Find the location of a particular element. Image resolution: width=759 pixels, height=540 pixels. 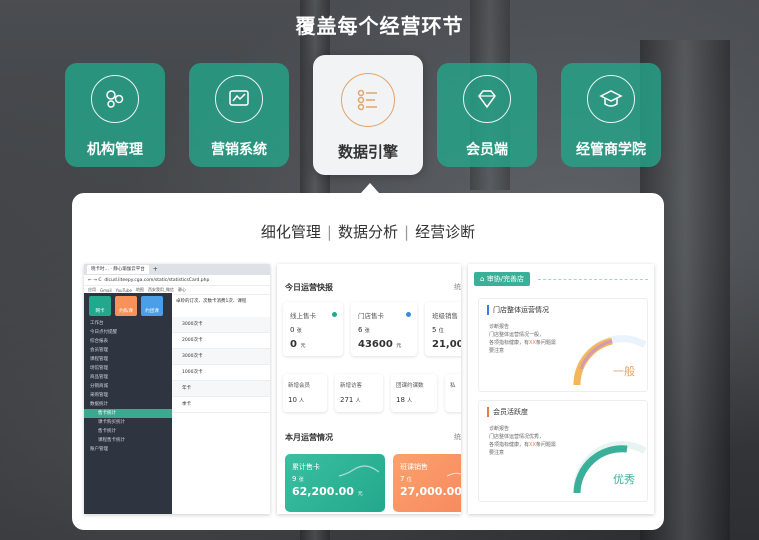

section-heading: 覆盖每个经营环节 is located at coordinates (379, 26).